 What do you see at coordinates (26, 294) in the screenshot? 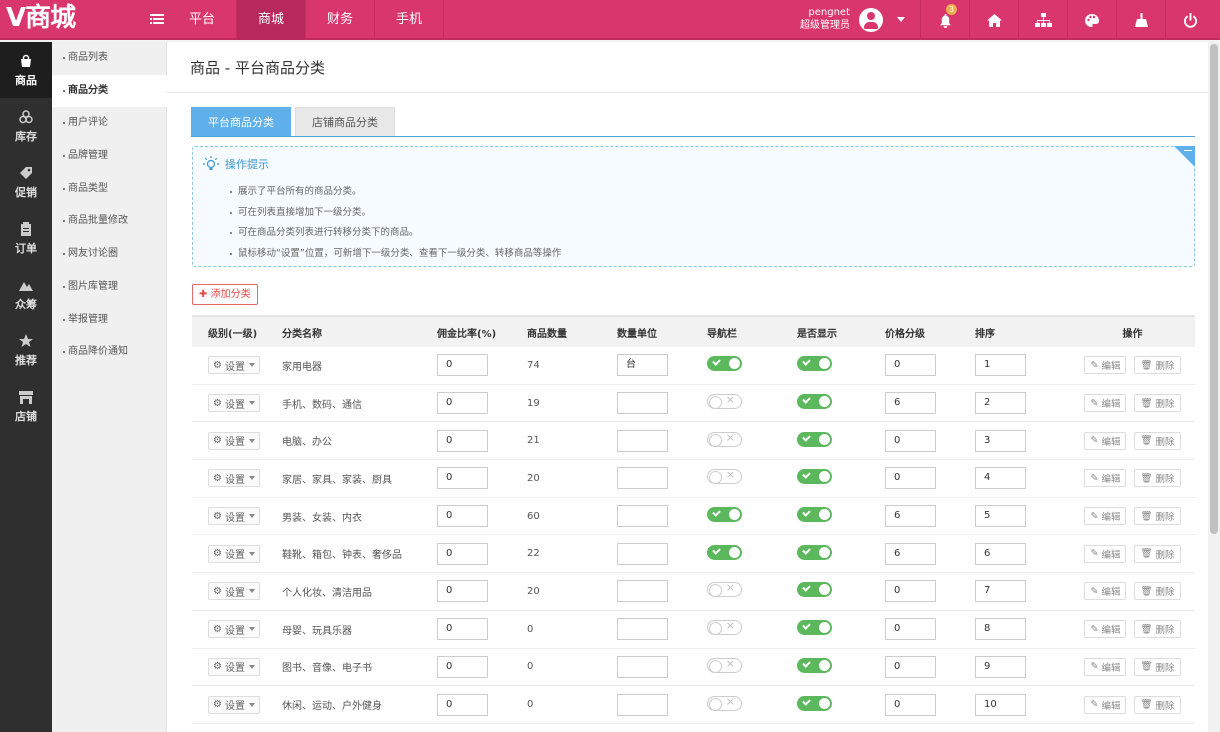
I see `sidebar-item-crowdfunding: 众筹` at bounding box center [26, 294].